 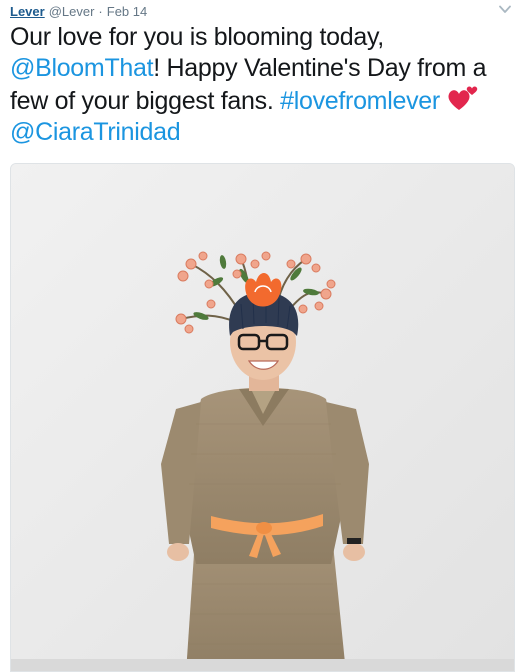 What do you see at coordinates (127, 11) in the screenshot?
I see `tweet-date-link: Feb 14` at bounding box center [127, 11].